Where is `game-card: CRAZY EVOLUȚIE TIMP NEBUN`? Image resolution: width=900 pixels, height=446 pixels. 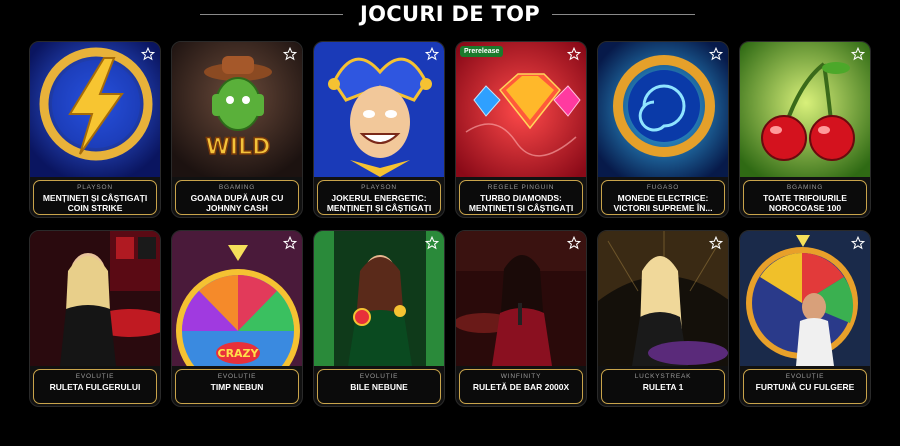
game-card: CRAZY EVOLUȚIE TIMP NEBUN is located at coordinates (237, 318).